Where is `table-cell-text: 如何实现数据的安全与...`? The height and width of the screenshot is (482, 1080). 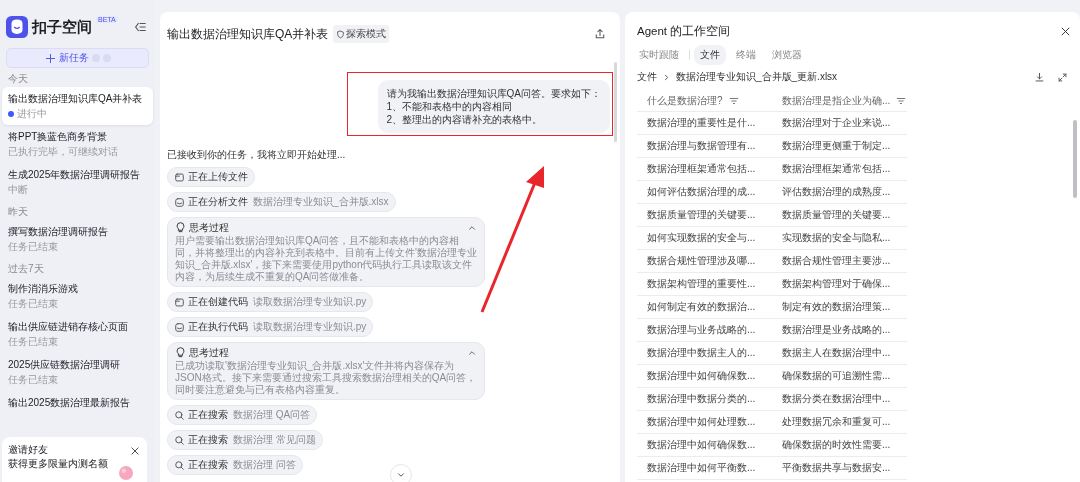
table-cell-text: 如何实现数据的安全与... is located at coordinates (701, 238).